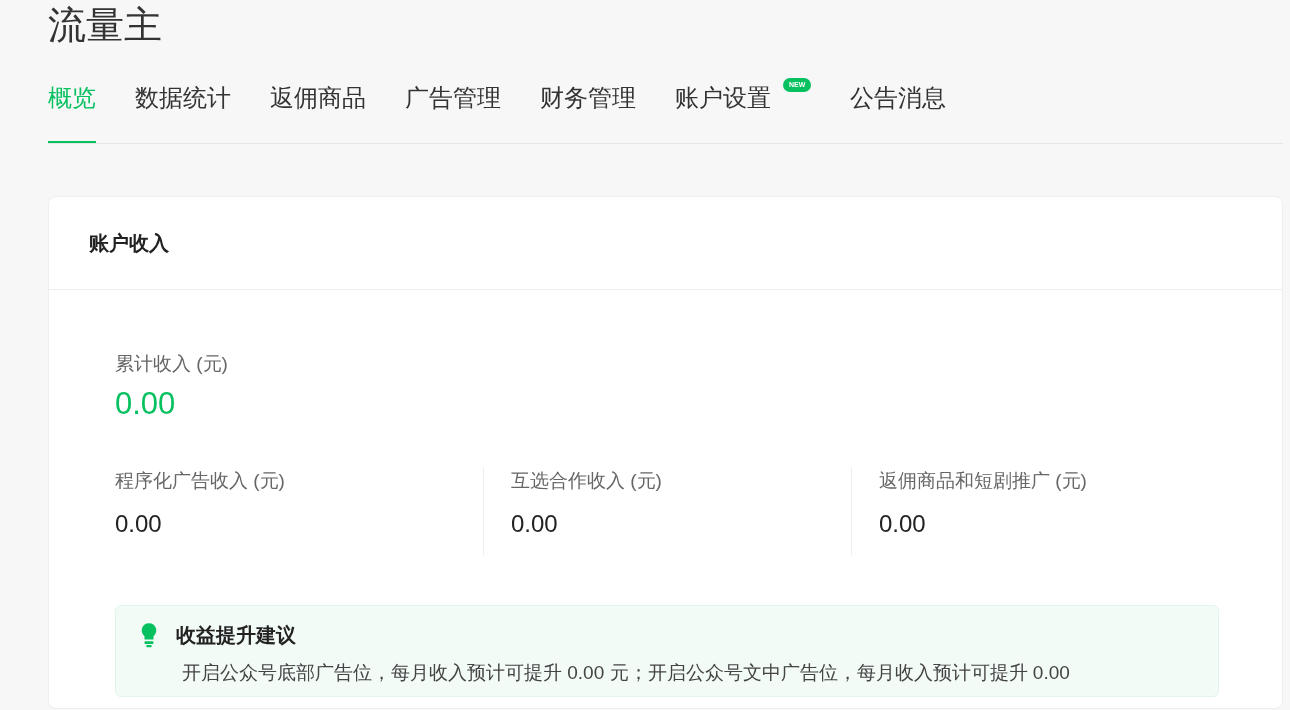 The width and height of the screenshot is (1290, 710). Describe the element at coordinates (236, 635) in the screenshot. I see `suggestion-title: 收益提升建议` at that location.